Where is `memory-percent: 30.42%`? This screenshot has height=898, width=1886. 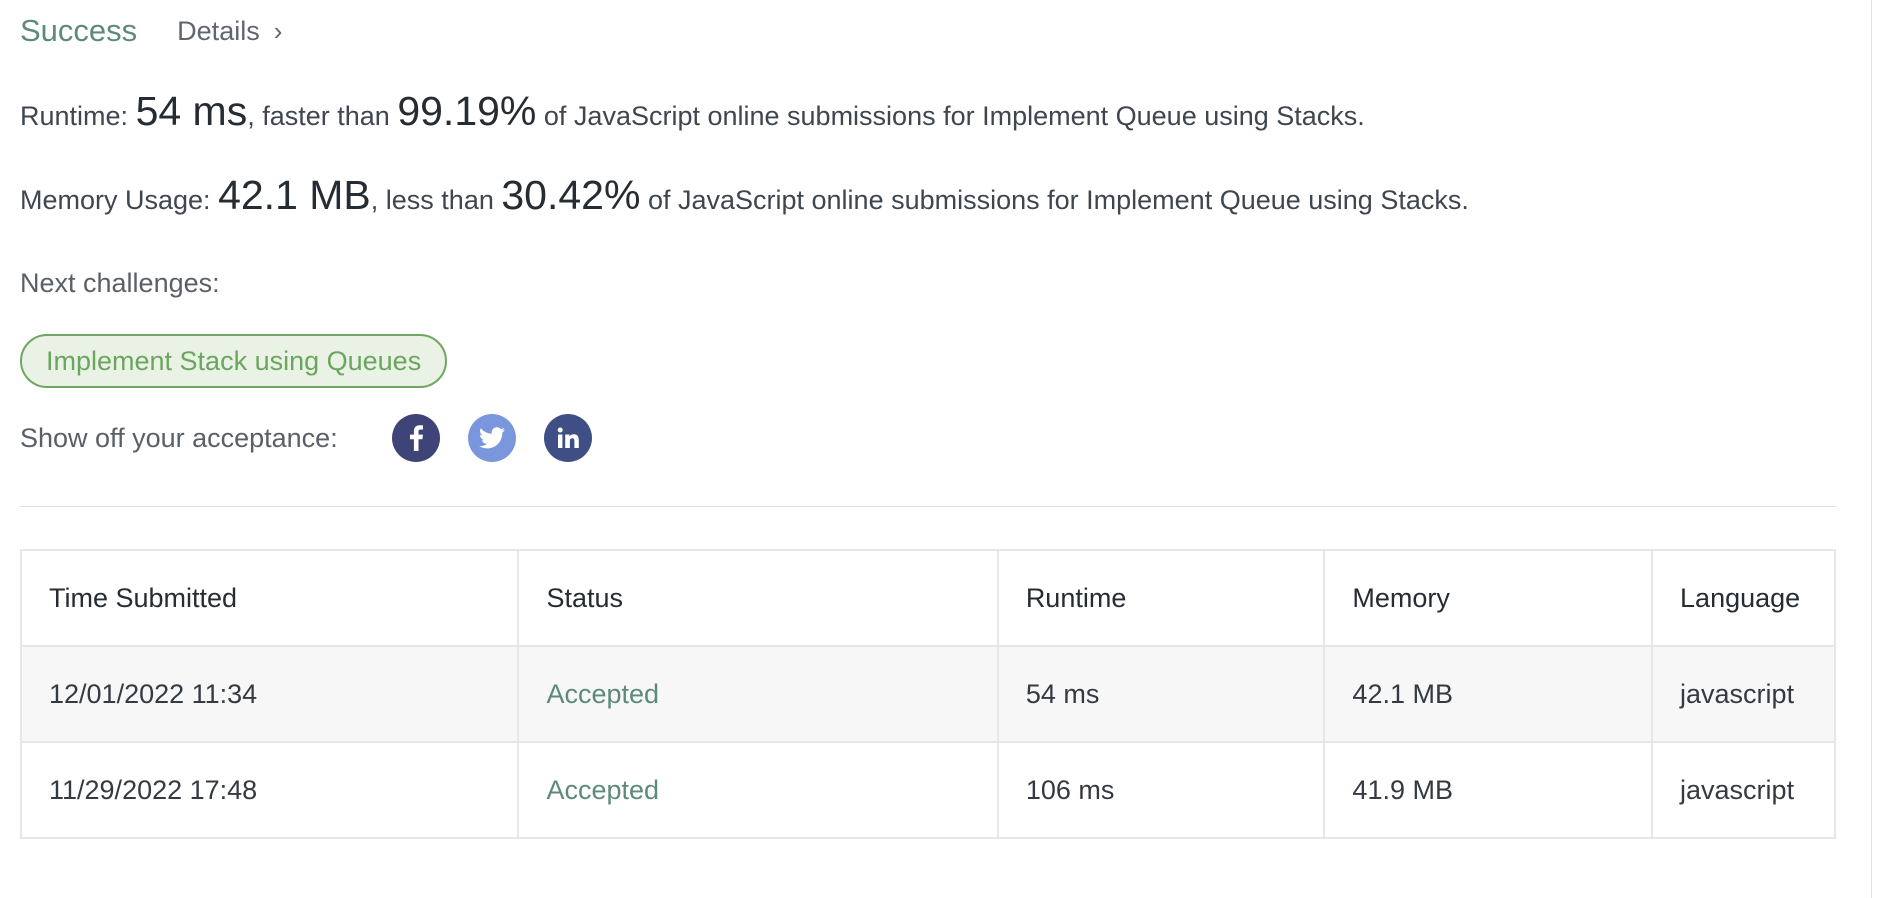
memory-percent: 30.42% is located at coordinates (571, 195).